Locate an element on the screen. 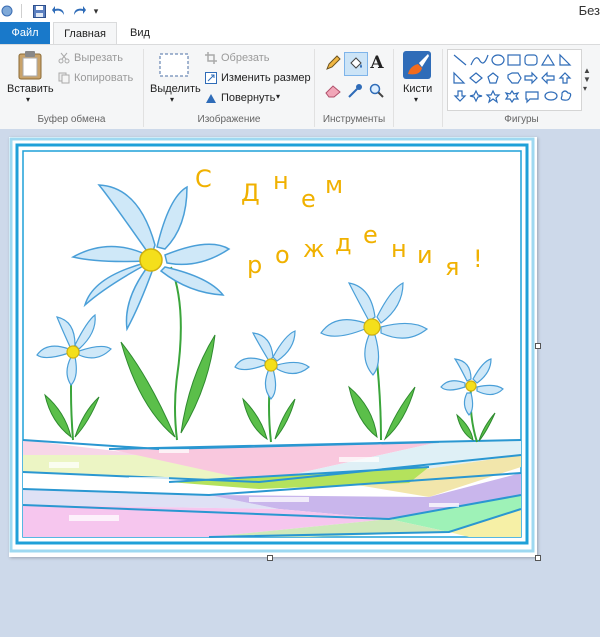 This screenshot has width=600, height=637. image-group-label: Изображение is located at coordinates (229, 119).